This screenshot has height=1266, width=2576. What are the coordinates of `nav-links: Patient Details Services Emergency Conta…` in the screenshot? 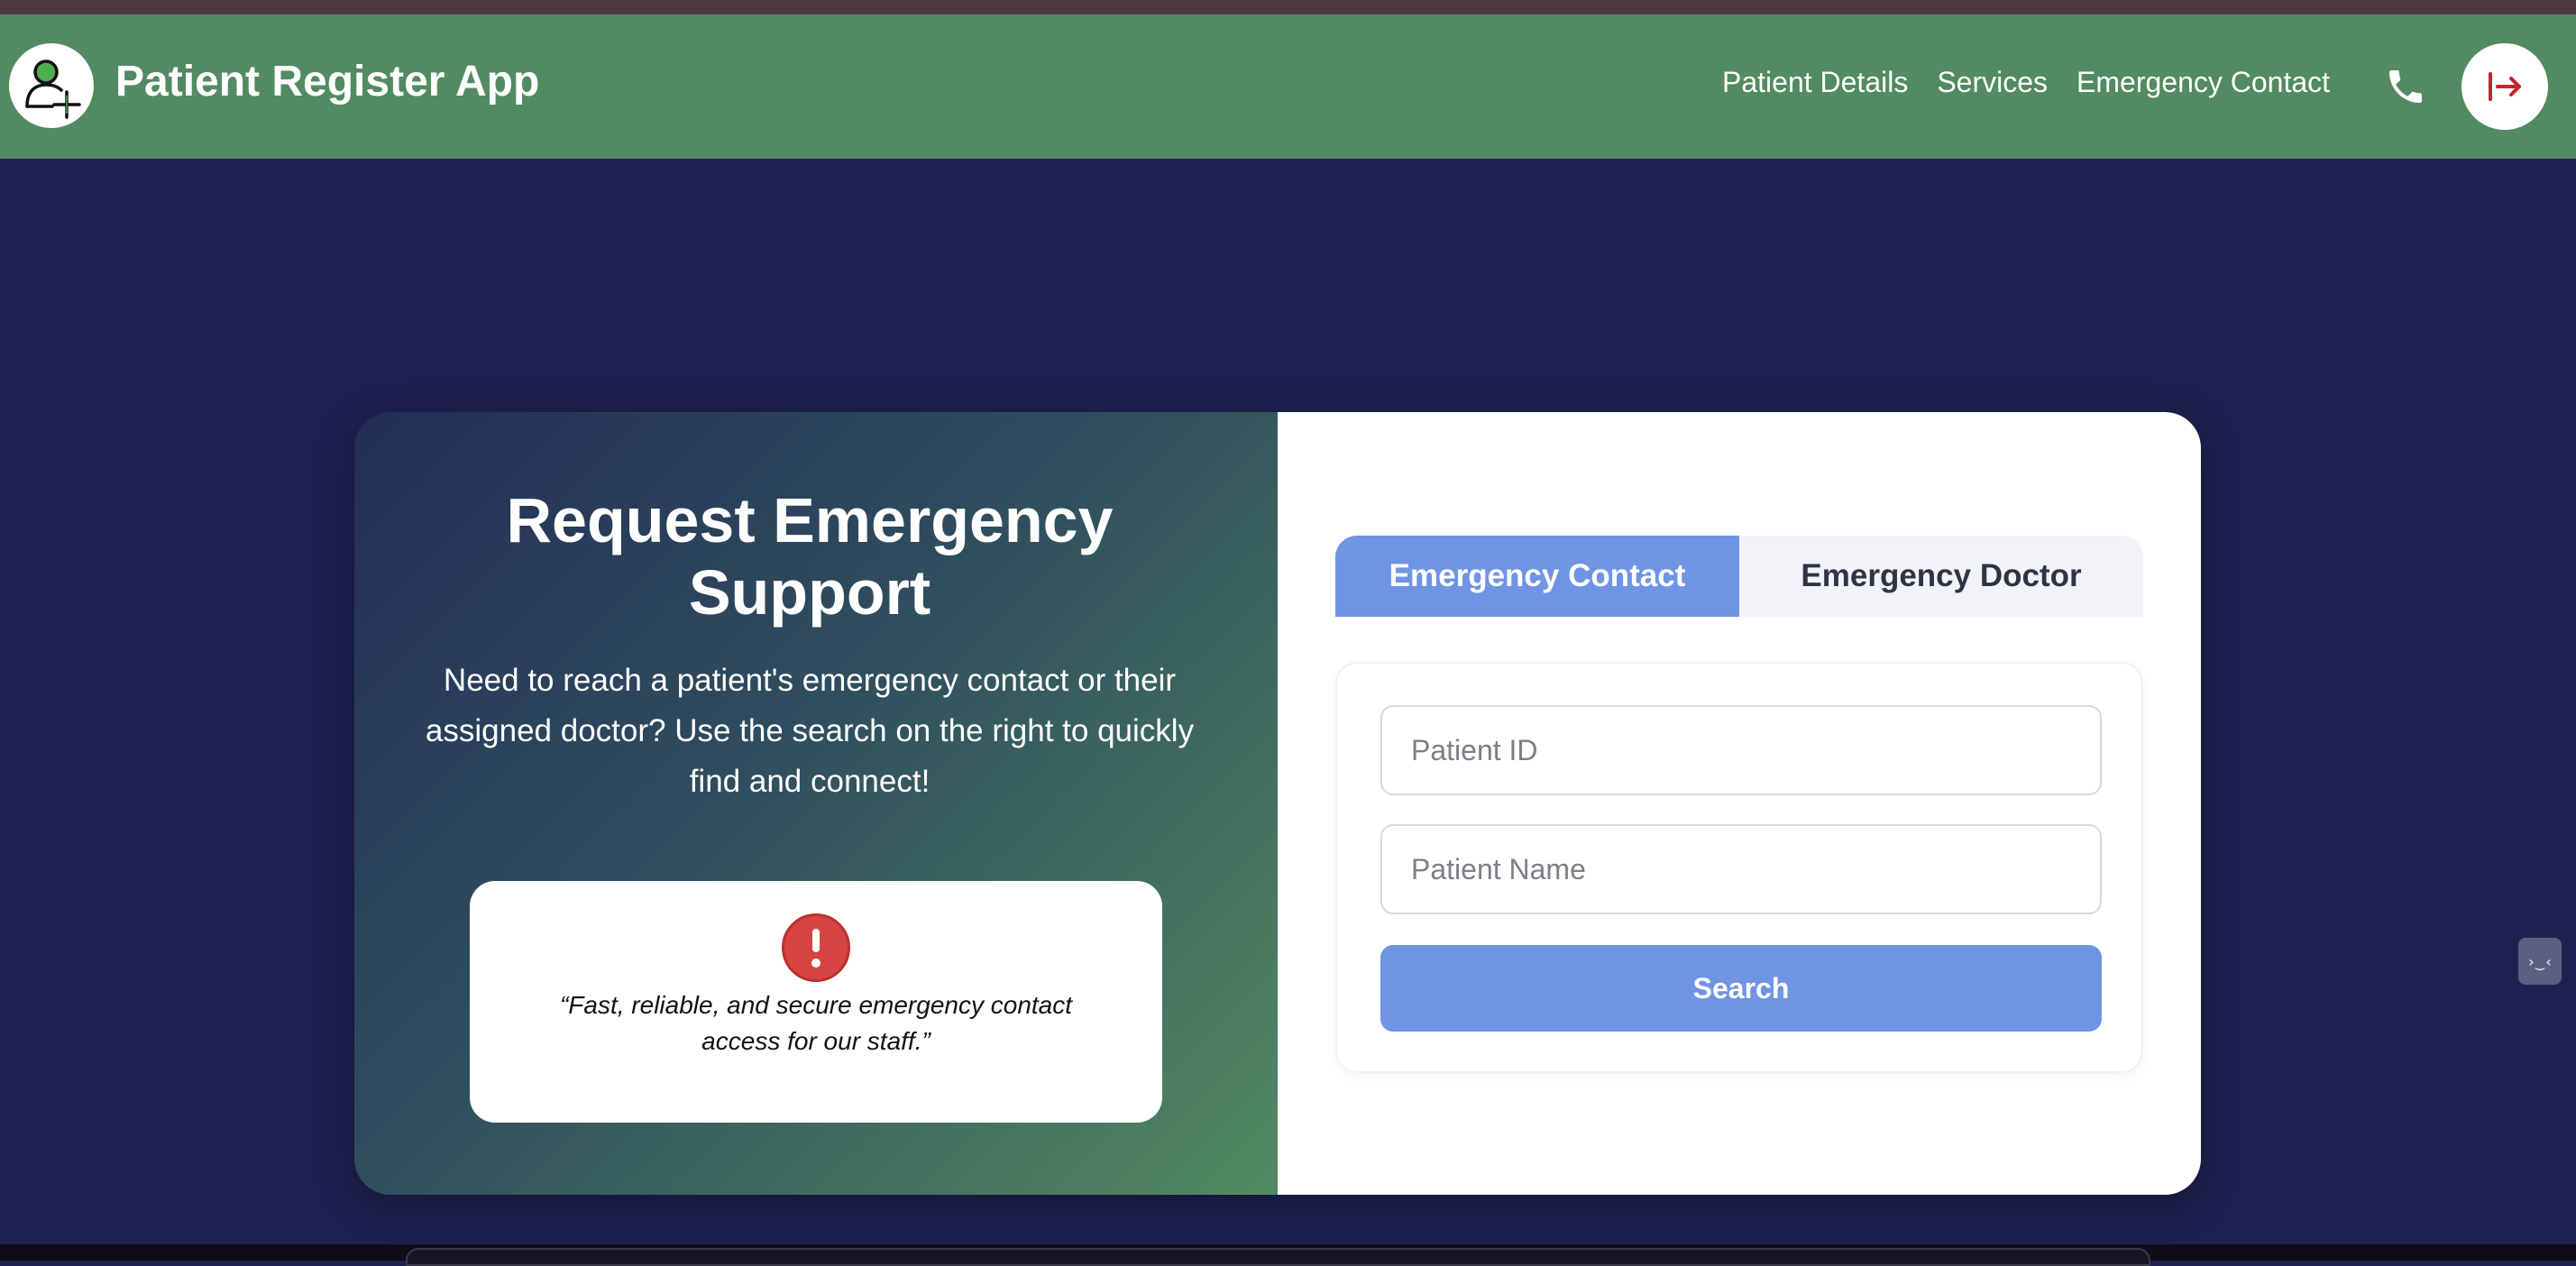 It's located at (2026, 82).